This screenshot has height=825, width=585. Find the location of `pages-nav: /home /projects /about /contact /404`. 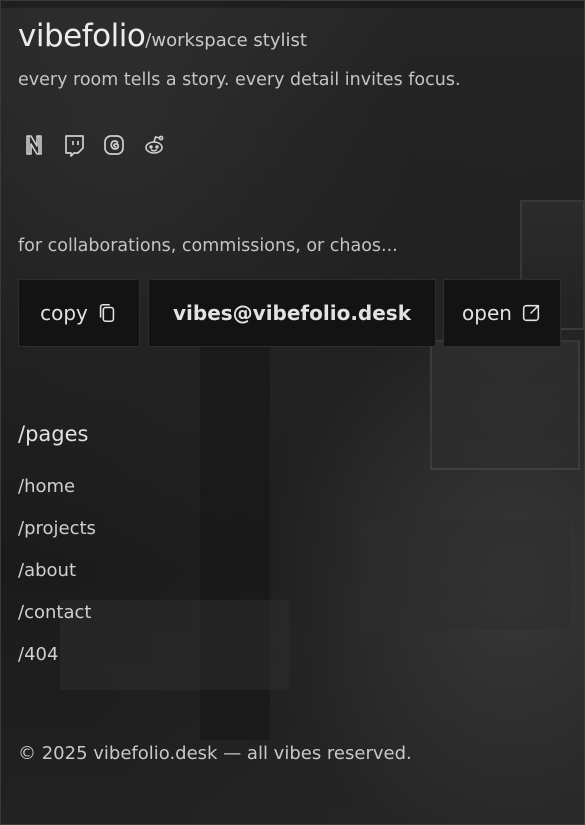

pages-nav: /home /projects /about /contact /404 is located at coordinates (57, 578).